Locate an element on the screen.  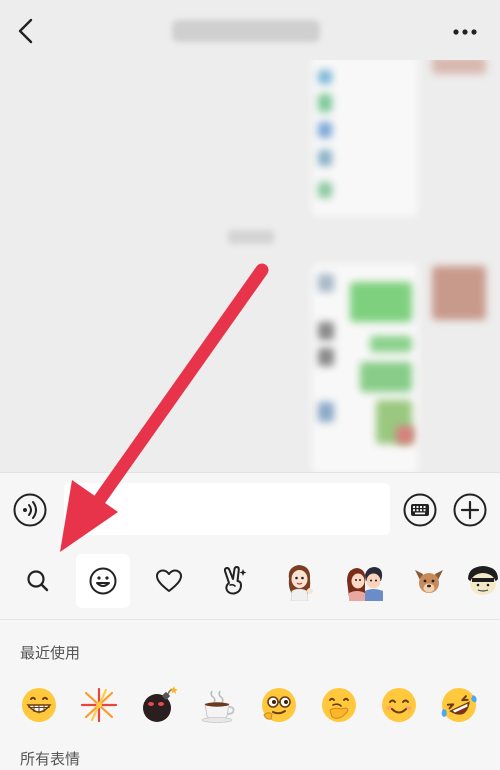
emoji-nerd-face is located at coordinates (279, 705).